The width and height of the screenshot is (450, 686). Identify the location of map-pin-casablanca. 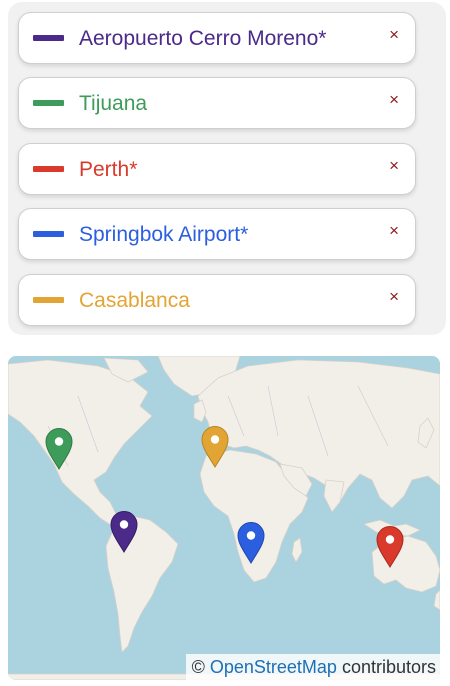
(215, 447).